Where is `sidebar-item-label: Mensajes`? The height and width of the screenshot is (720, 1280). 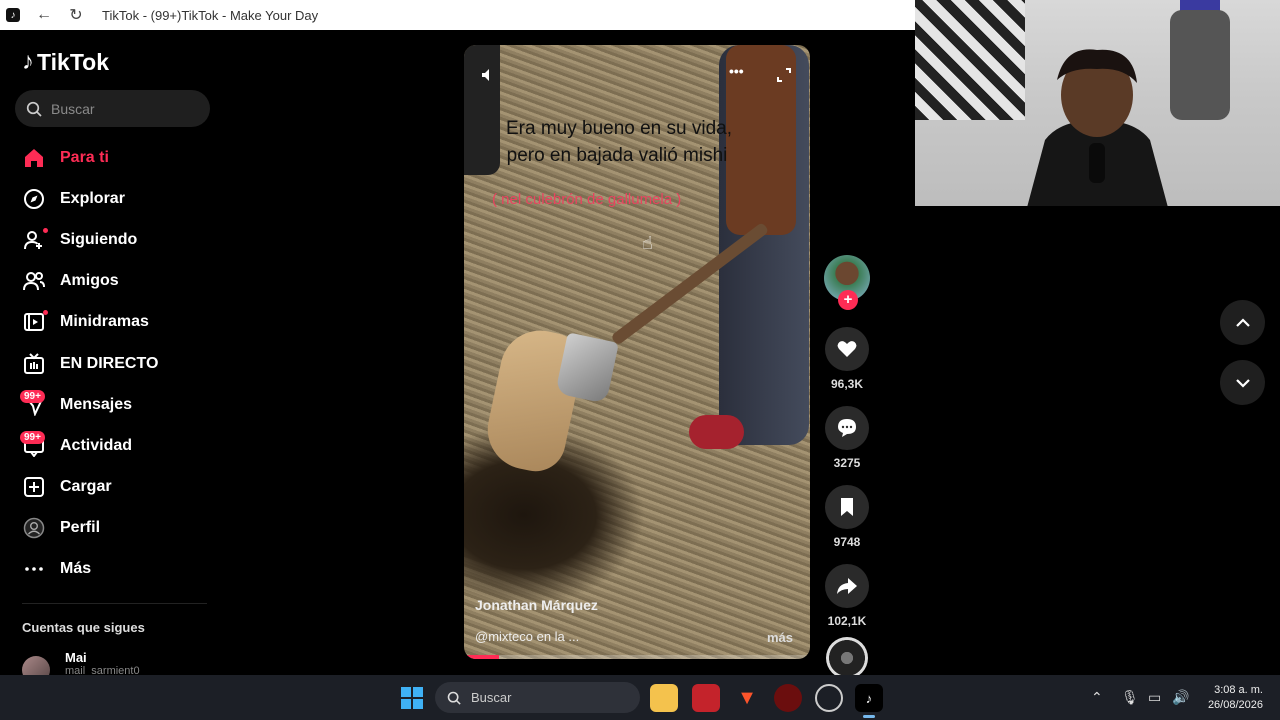 sidebar-item-label: Mensajes is located at coordinates (96, 404).